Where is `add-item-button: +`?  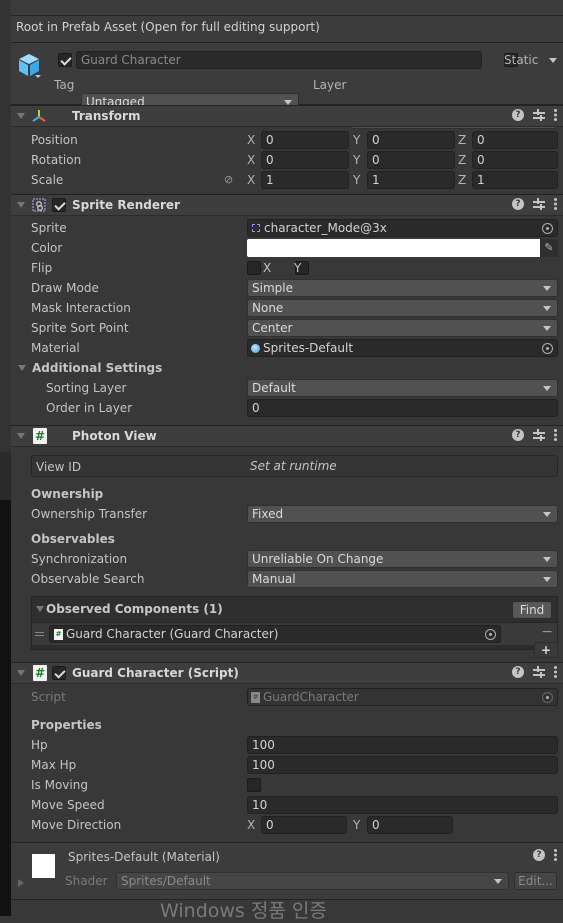
add-item-button: + is located at coordinates (546, 650).